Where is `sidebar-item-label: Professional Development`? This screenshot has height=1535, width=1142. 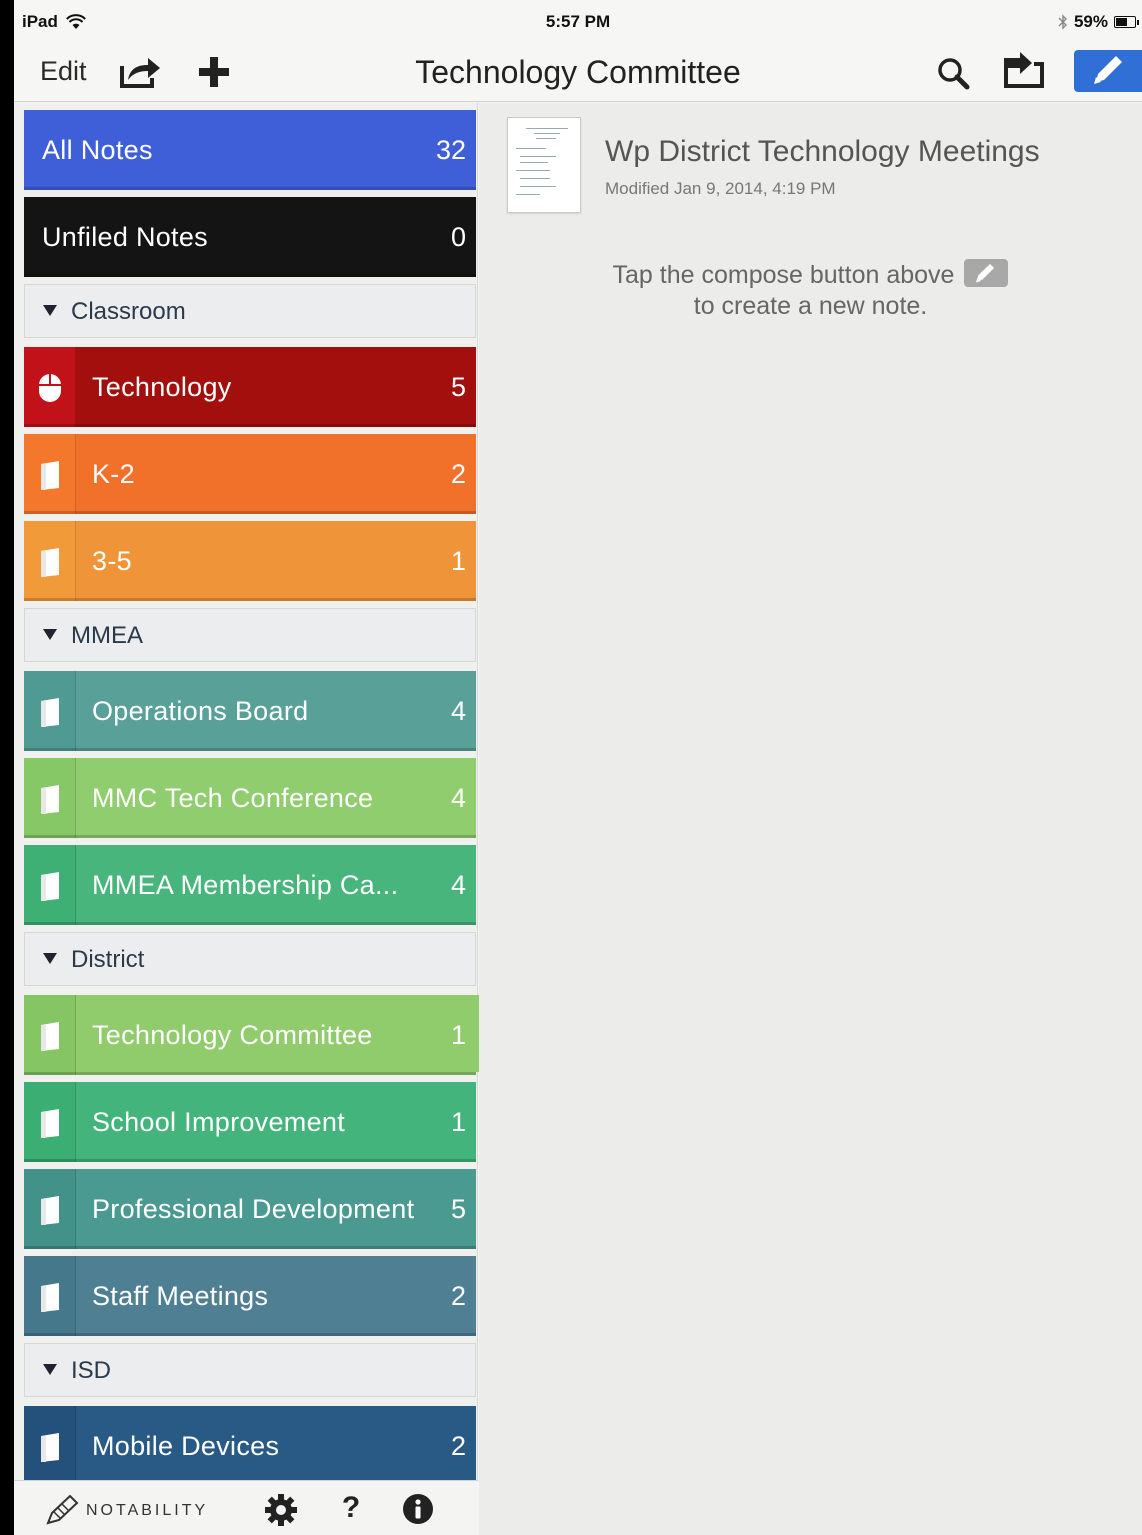 sidebar-item-label: Professional Development is located at coordinates (253, 1209).